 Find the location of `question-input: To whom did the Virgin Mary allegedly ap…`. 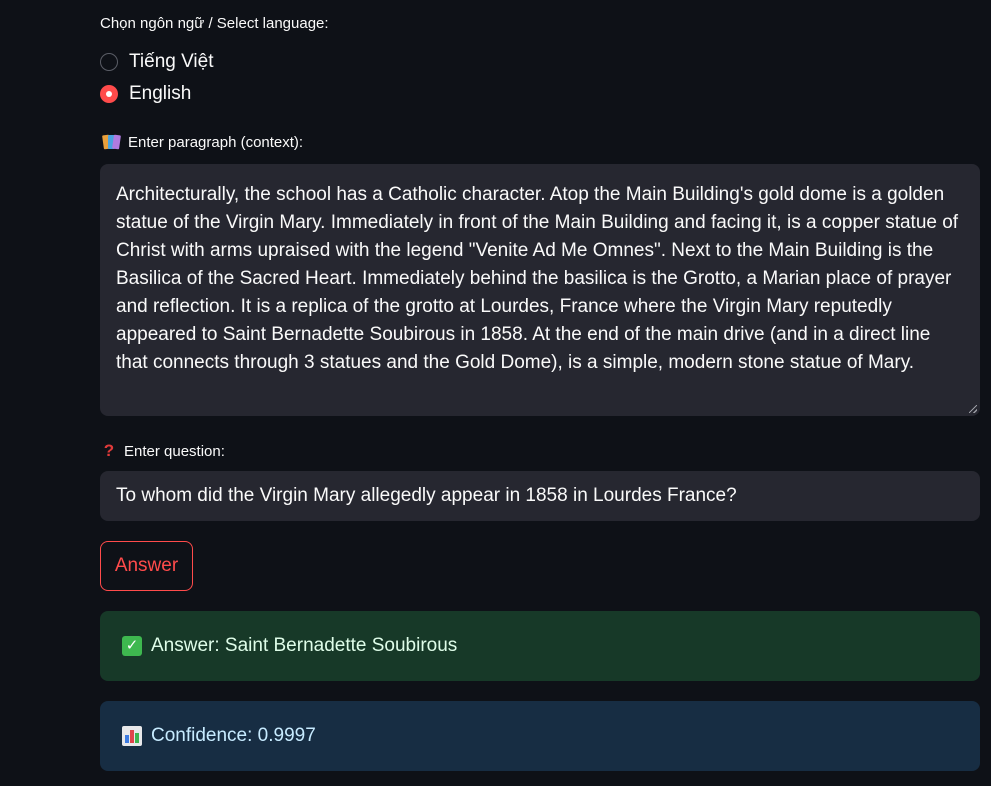

question-input: To whom did the Virgin Mary allegedly ap… is located at coordinates (540, 496).